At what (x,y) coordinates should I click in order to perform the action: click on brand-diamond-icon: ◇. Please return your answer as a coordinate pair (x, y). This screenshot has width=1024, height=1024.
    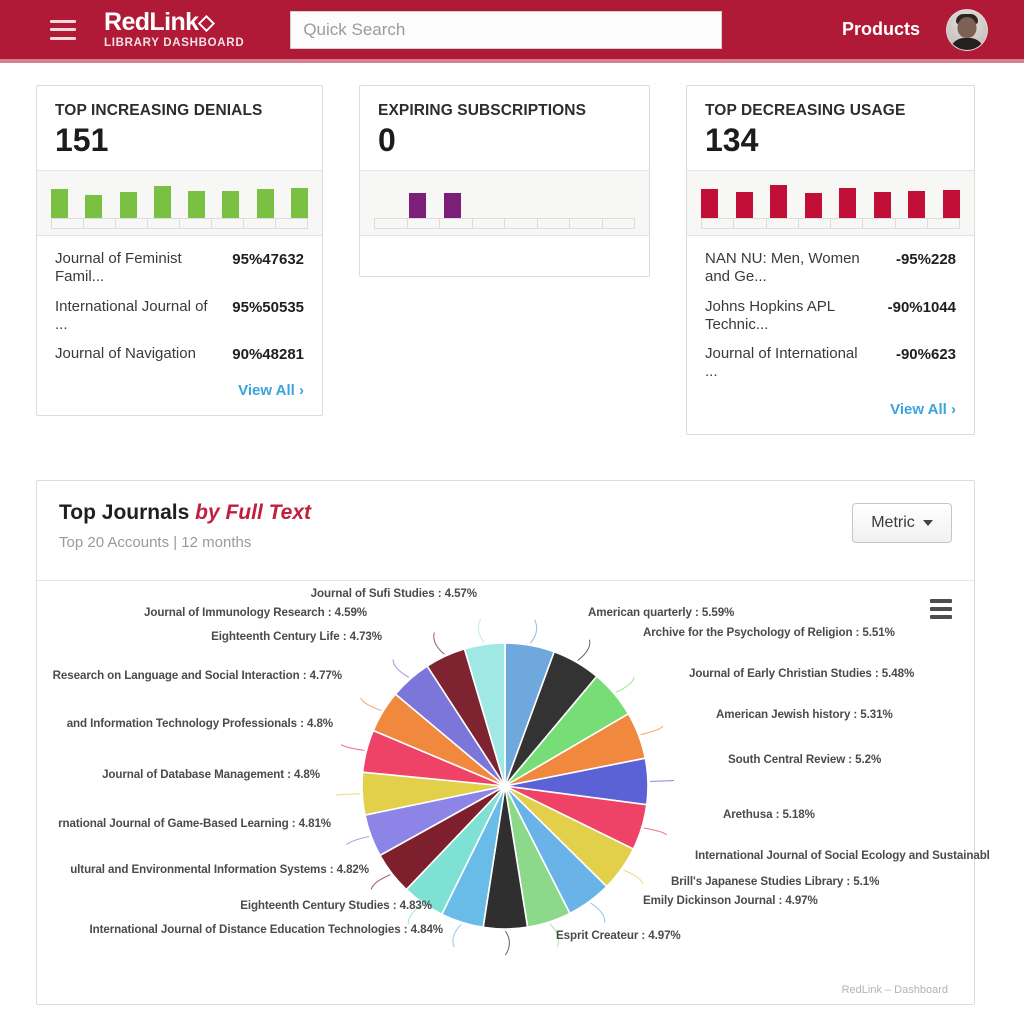
    Looking at the image, I should click on (206, 22).